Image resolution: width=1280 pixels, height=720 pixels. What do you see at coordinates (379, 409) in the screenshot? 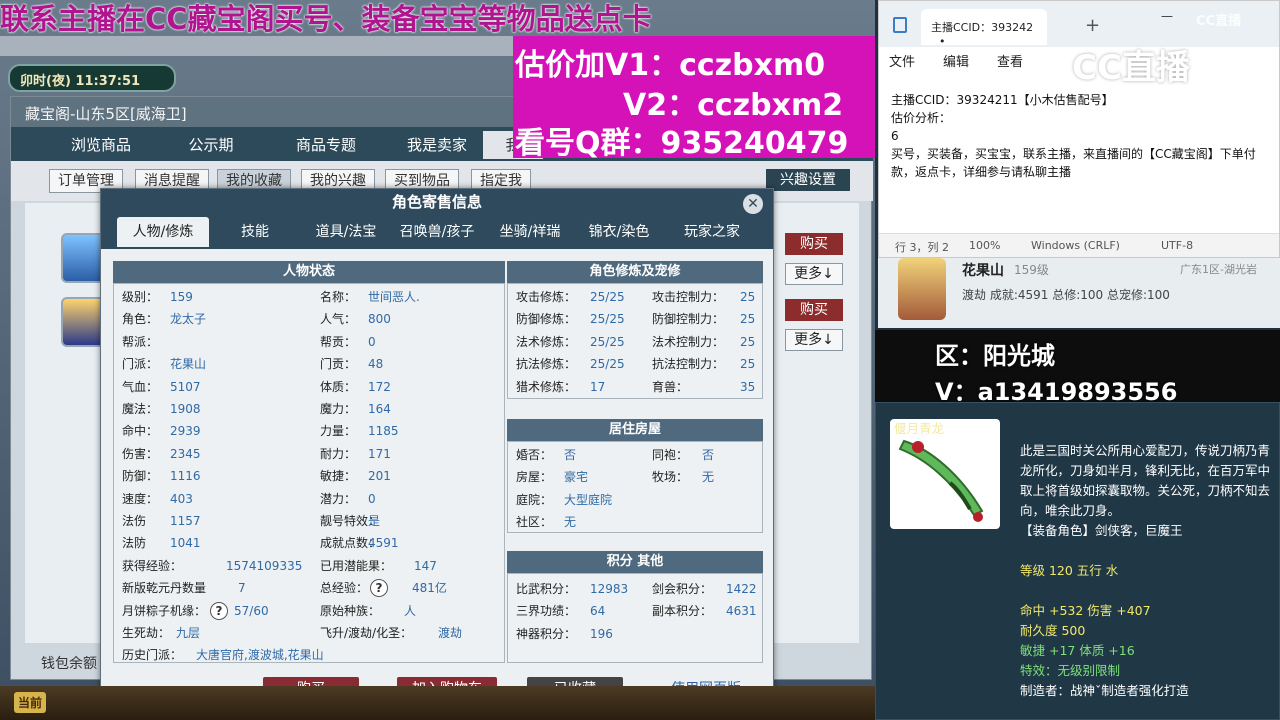
I see `stat-value: 164` at bounding box center [379, 409].